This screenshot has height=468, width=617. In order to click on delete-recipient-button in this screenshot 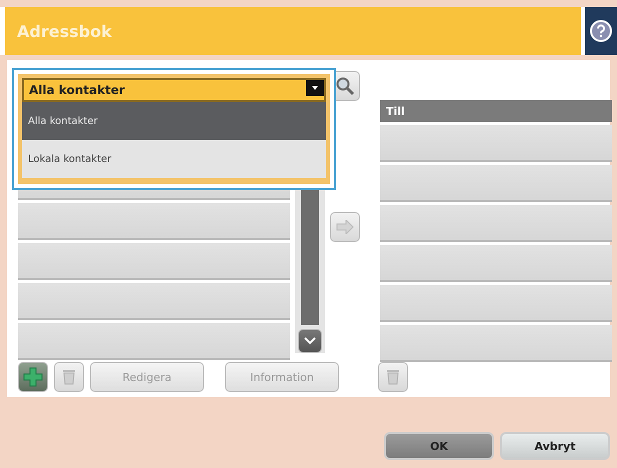, I will do `click(393, 377)`.